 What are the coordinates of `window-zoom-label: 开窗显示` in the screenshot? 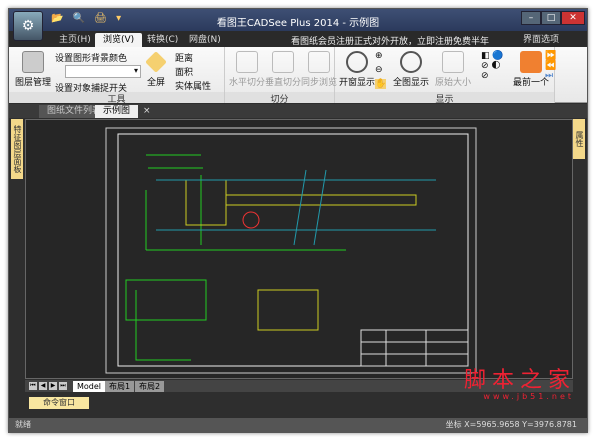 It's located at (357, 83).